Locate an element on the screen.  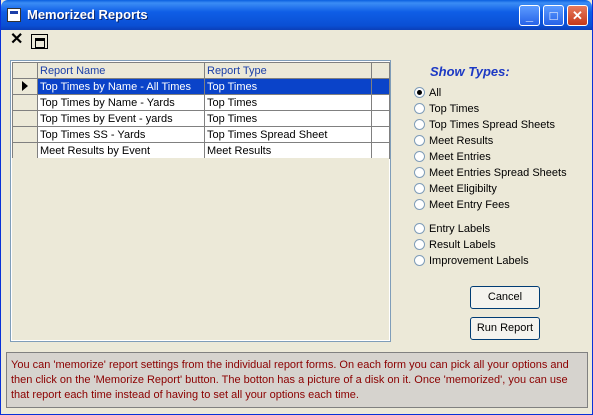
grid-corner is located at coordinates (25, 70).